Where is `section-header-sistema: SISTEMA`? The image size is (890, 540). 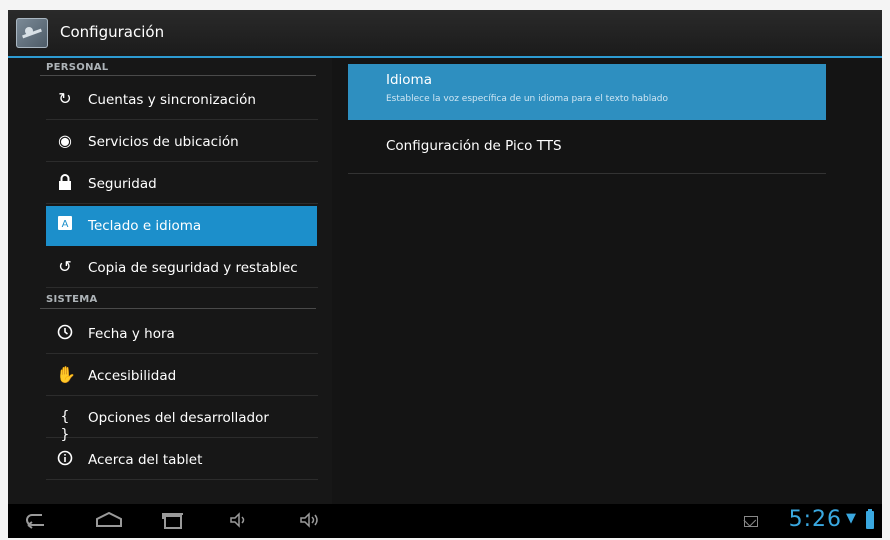 section-header-sistema: SISTEMA is located at coordinates (72, 299).